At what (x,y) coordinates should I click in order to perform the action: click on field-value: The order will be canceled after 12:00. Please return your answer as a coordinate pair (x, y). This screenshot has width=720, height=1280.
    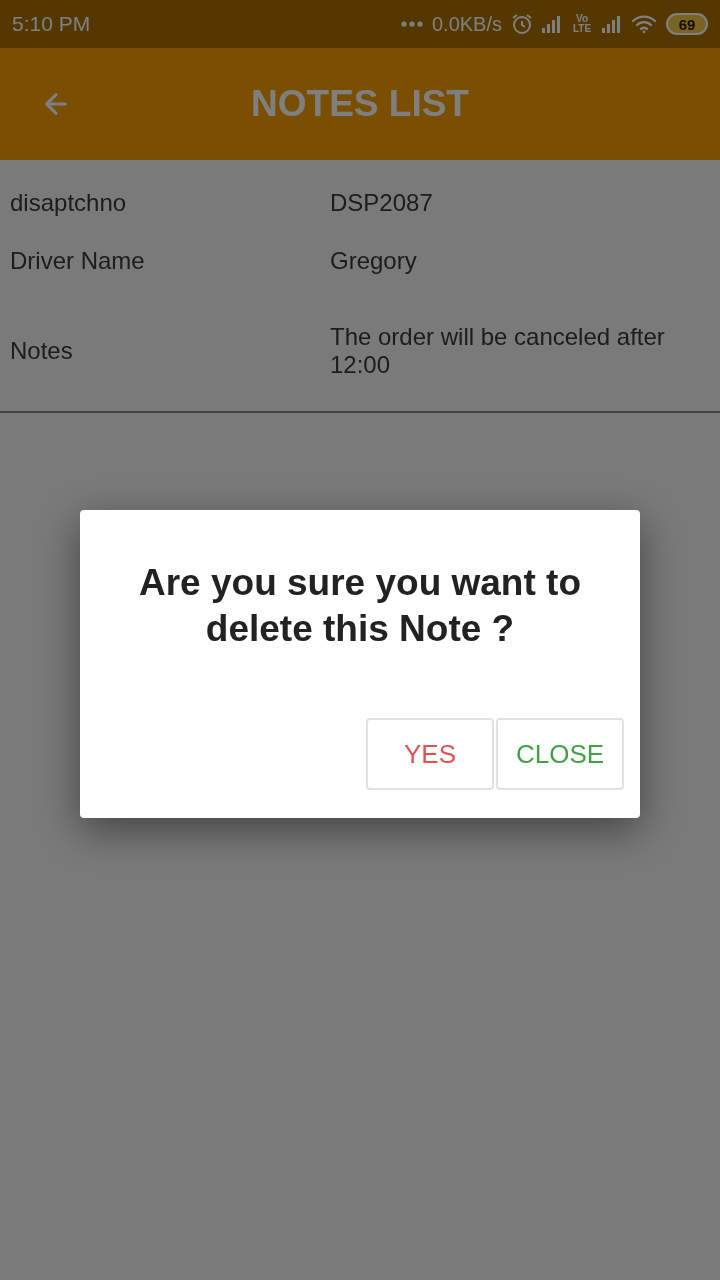
    Looking at the image, I should click on (498, 350).